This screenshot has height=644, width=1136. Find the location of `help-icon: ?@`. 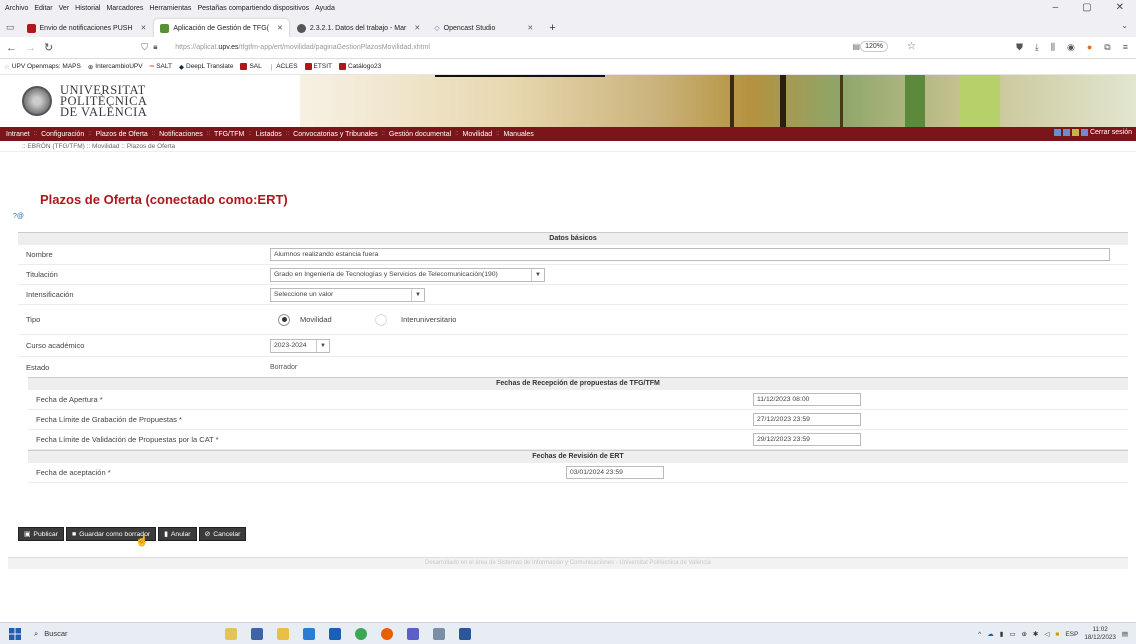

help-icon: ?@ is located at coordinates (18, 216).